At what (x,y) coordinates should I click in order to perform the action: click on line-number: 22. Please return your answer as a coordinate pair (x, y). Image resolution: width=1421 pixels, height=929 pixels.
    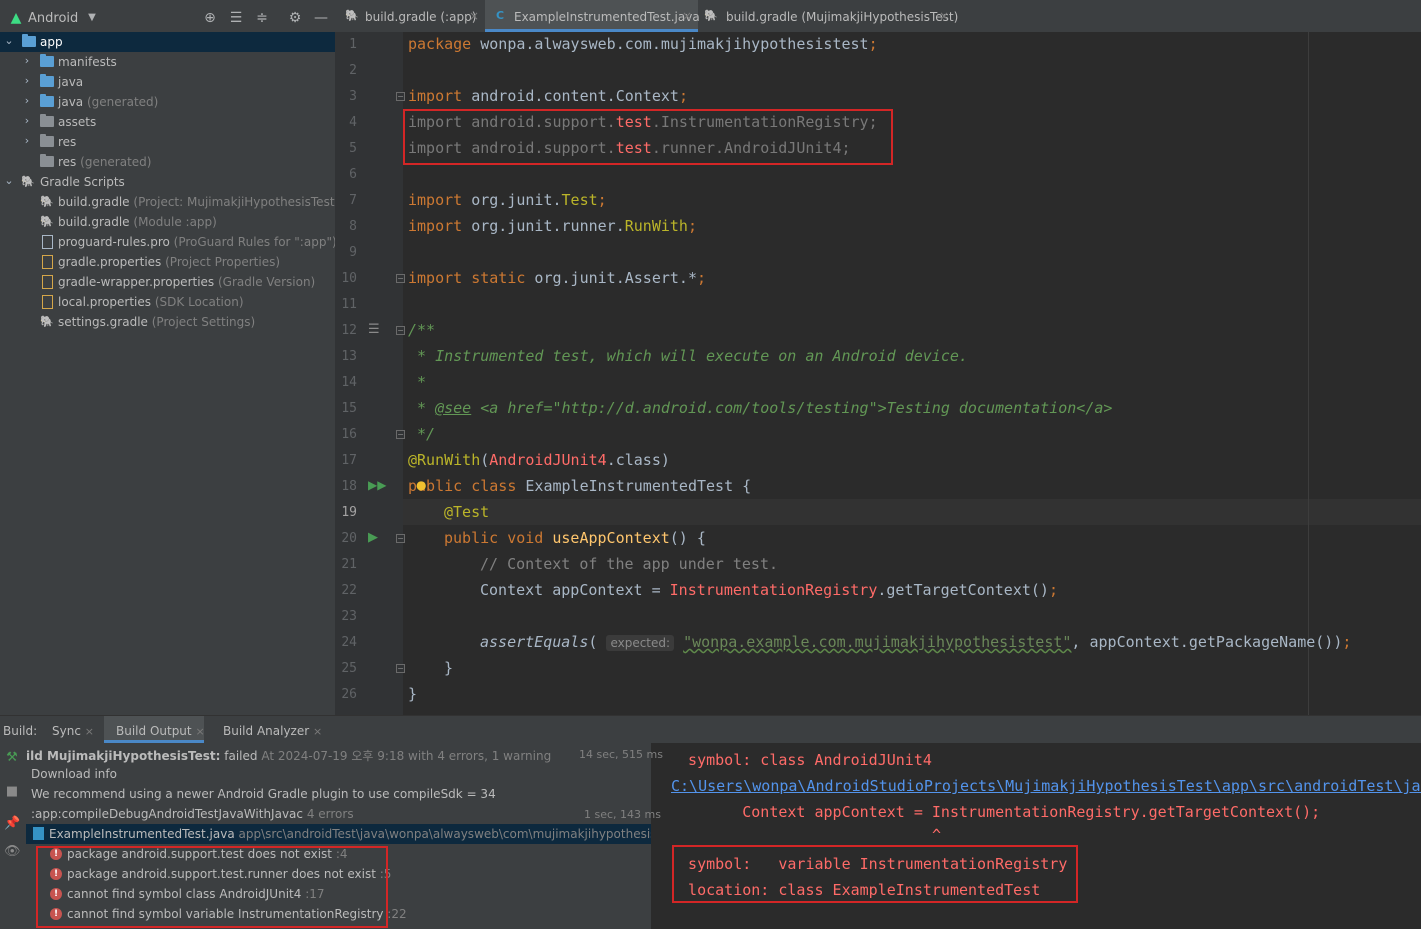
    Looking at the image, I should click on (349, 590).